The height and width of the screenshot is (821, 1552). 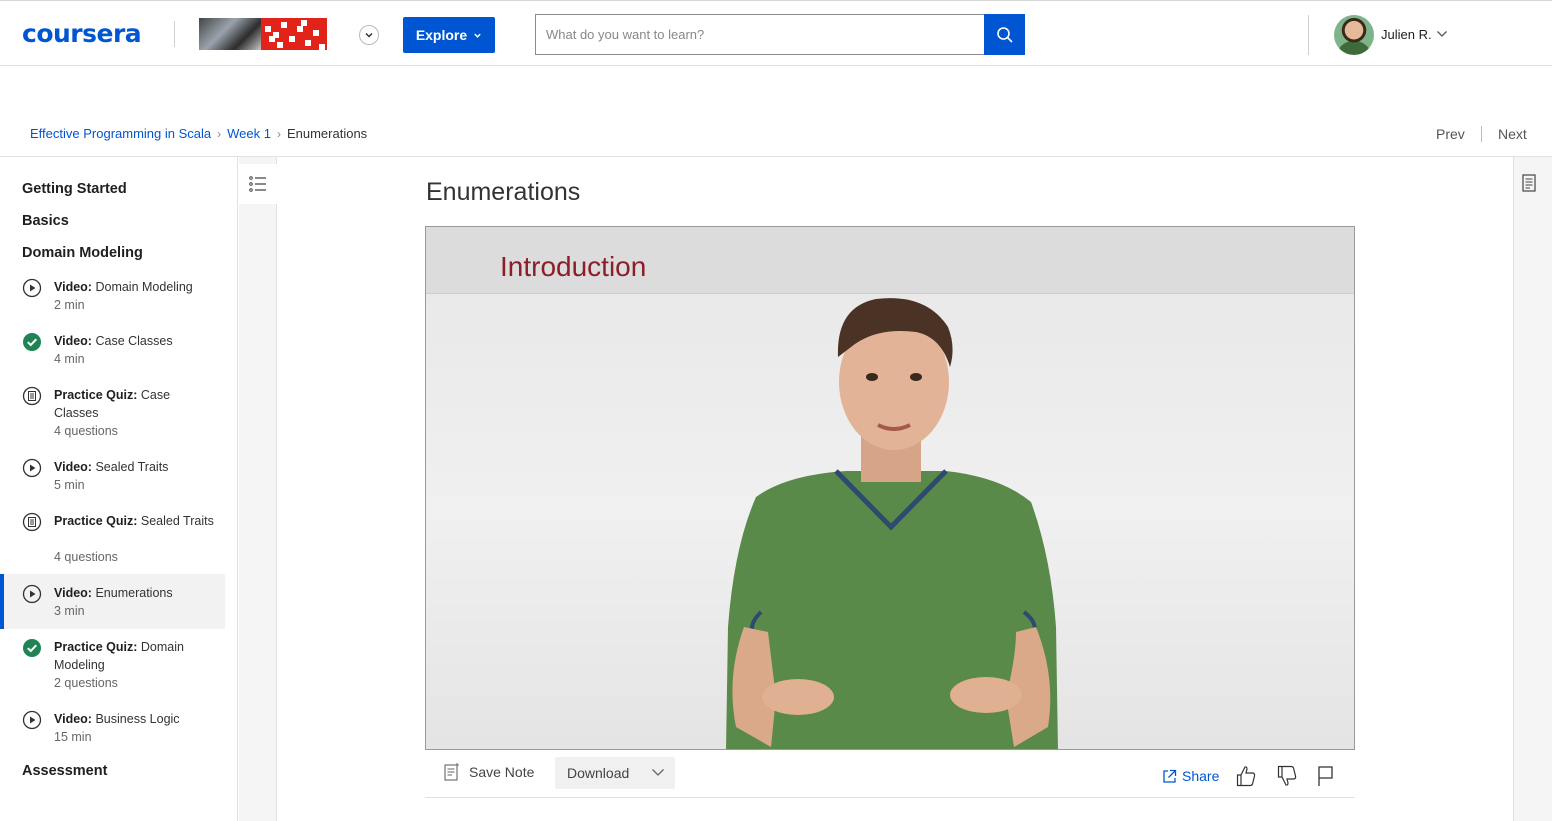 I want to click on item-meta: 2 min, so click(x=69, y=305).